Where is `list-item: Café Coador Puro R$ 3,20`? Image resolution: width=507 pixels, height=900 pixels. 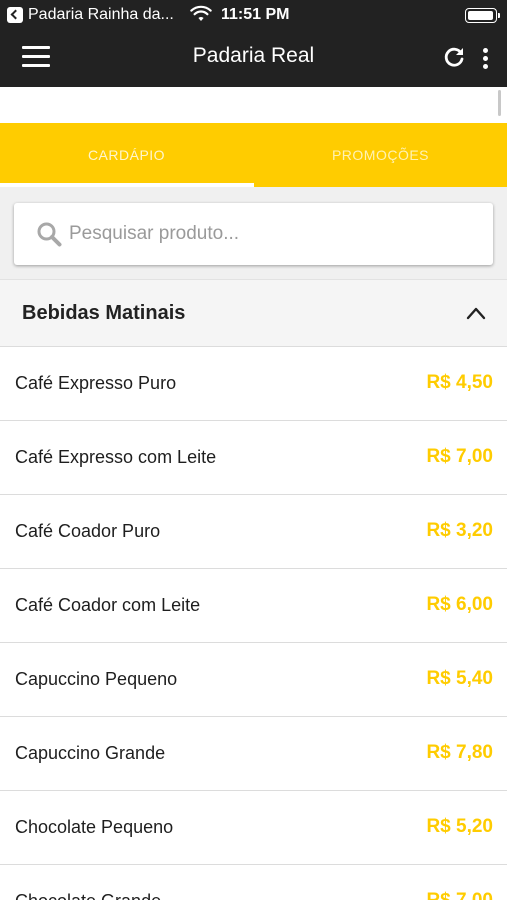
list-item: Café Coador Puro R$ 3,20 is located at coordinates (253, 532).